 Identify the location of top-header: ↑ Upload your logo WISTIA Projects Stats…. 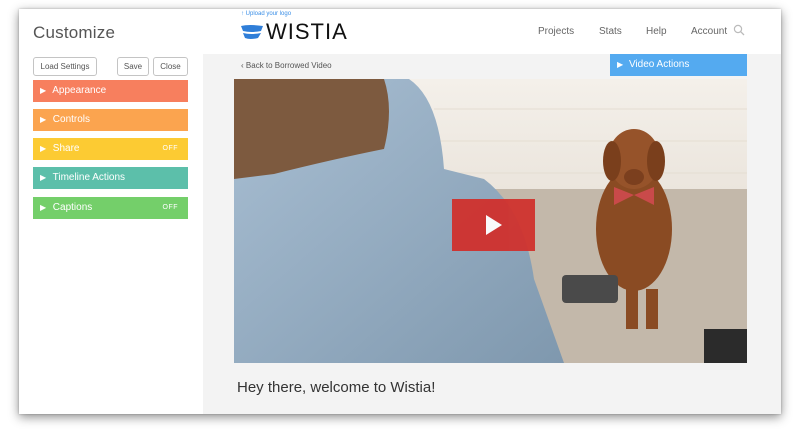
(492, 31).